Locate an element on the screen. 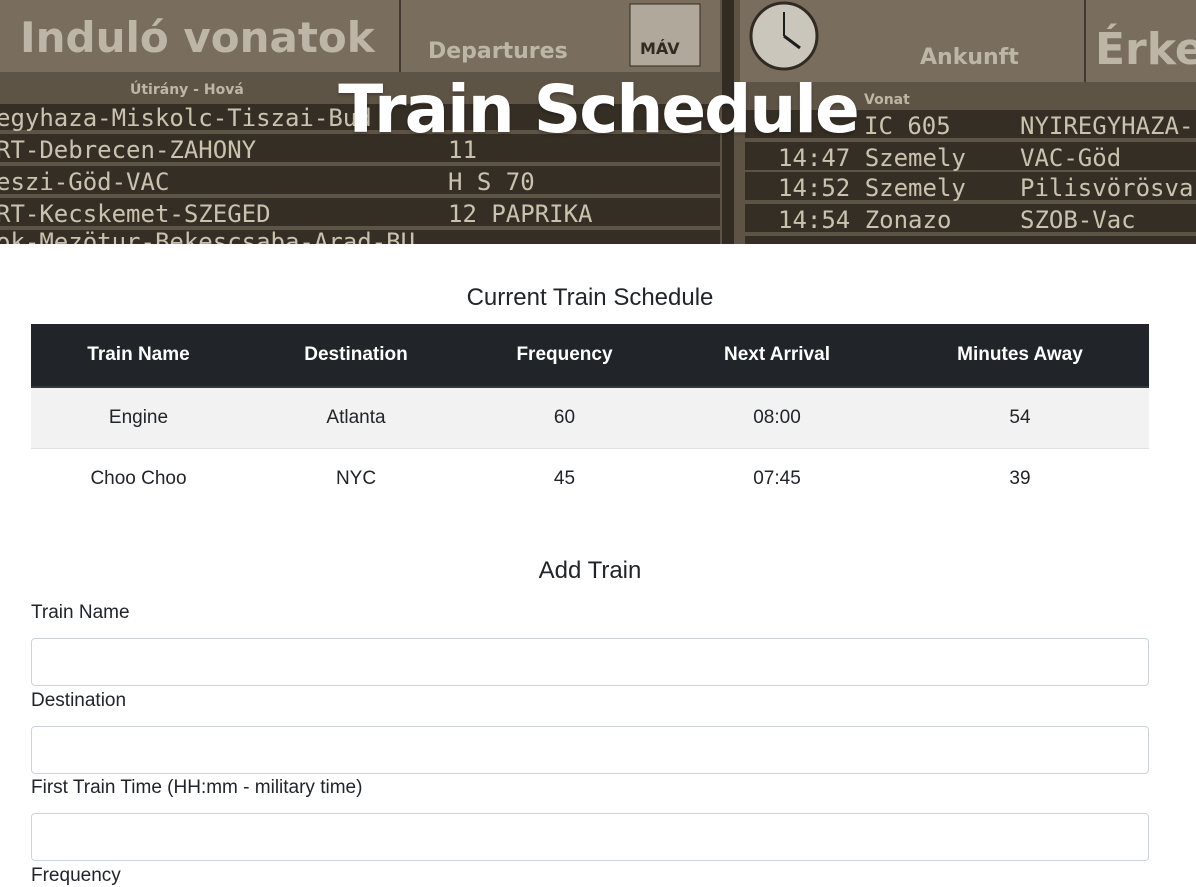  cell-frequency: 60 is located at coordinates (564, 417).